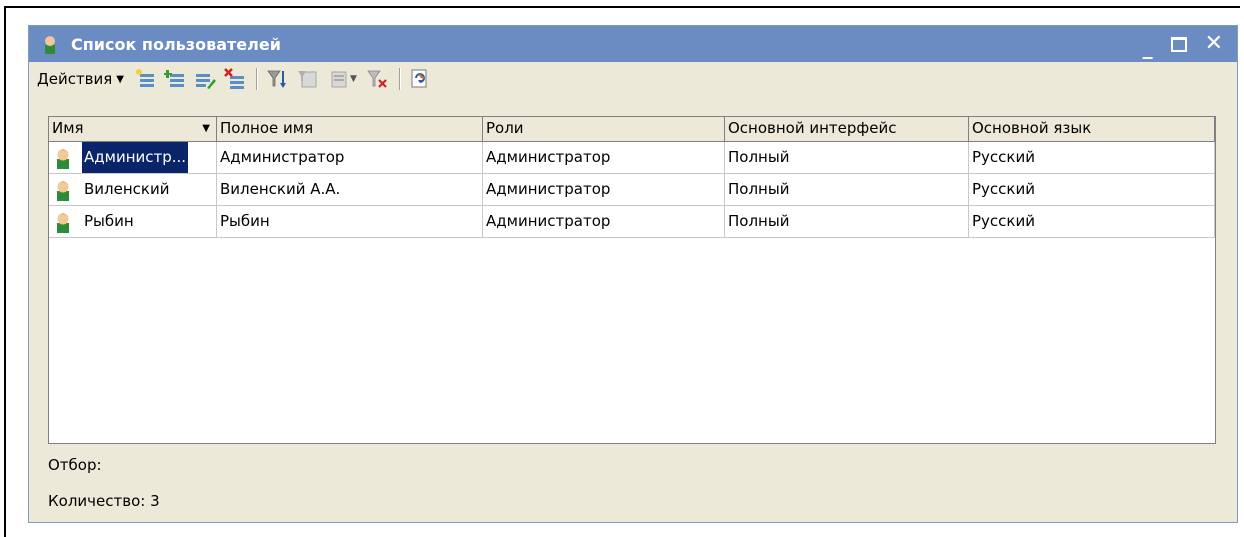 The image size is (1244, 537). I want to click on column-header-language: Основной язык, so click(1092, 129).